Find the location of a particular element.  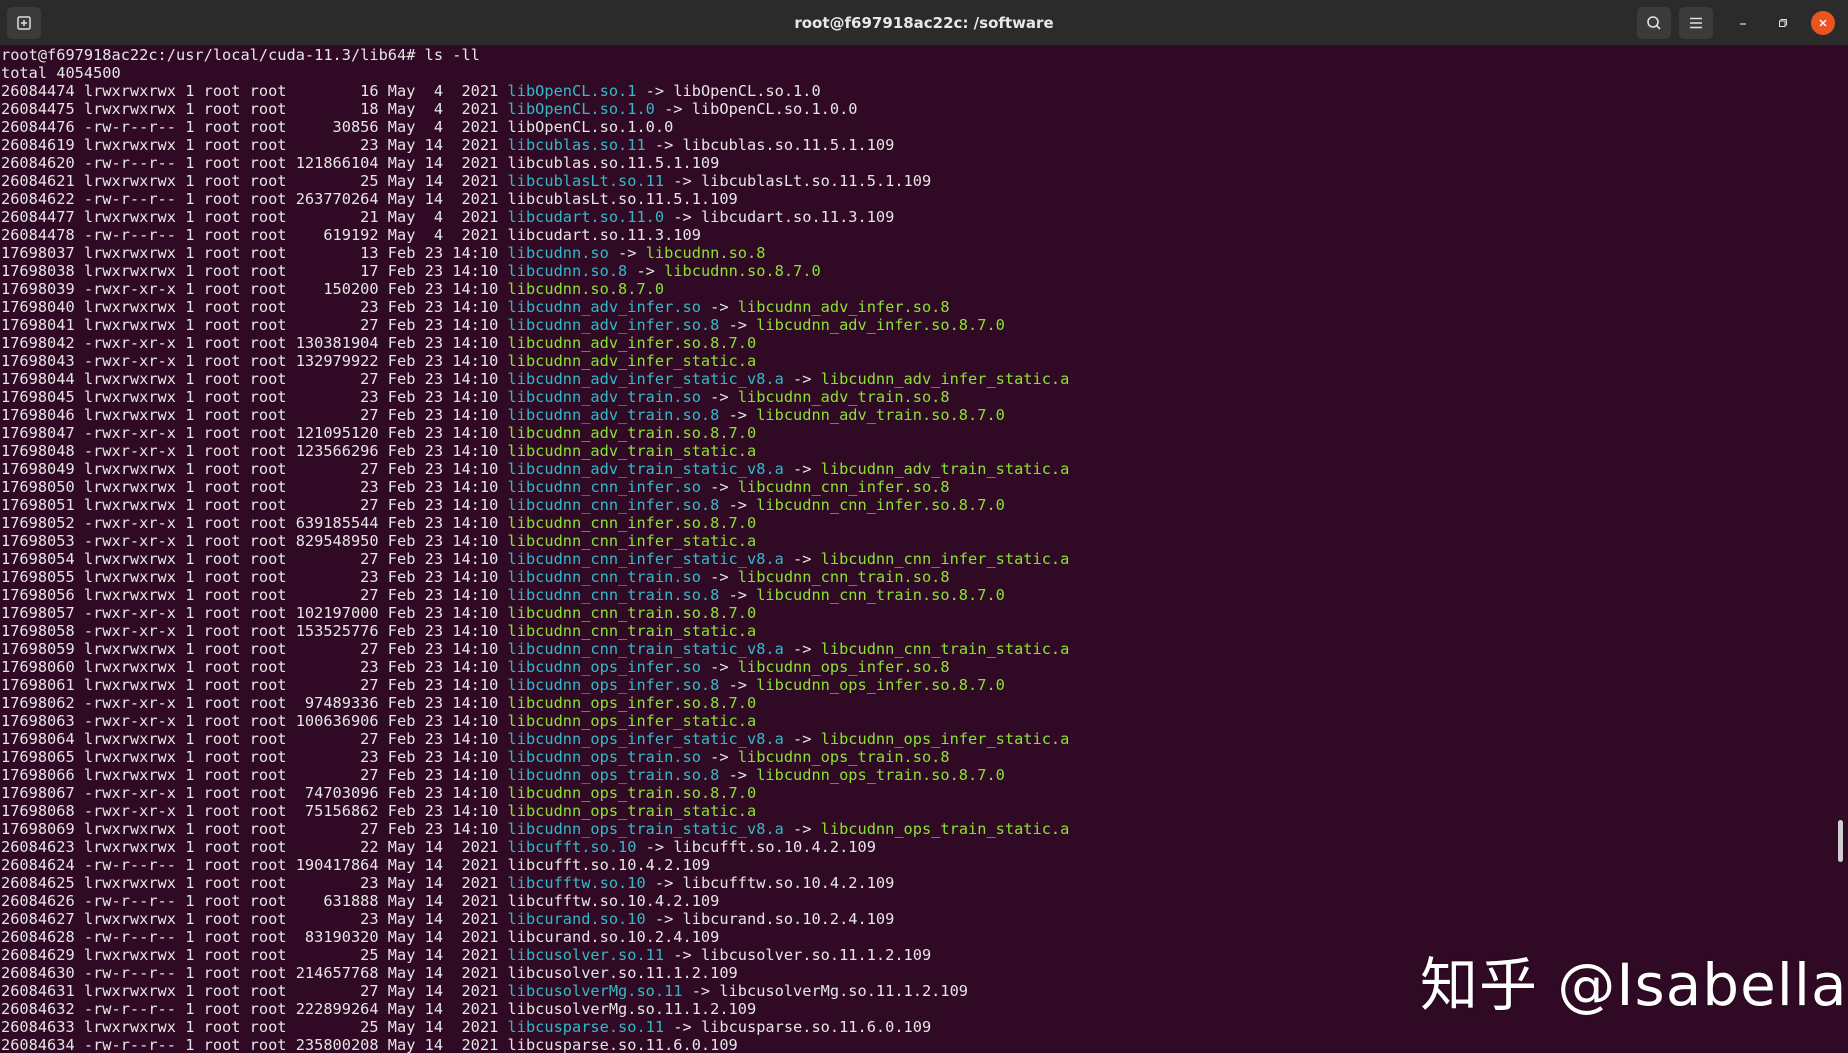

symlink-target: libcudnn_adv_train.so.8.7.0 is located at coordinates (880, 415).